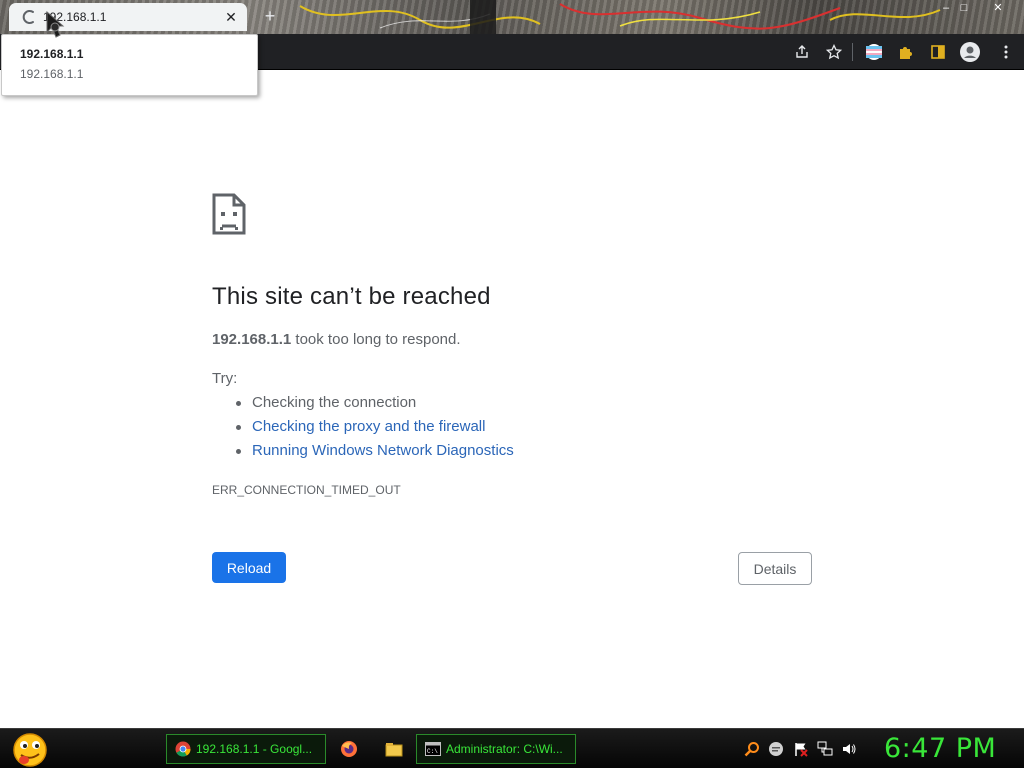 The height and width of the screenshot is (768, 1024). I want to click on new-tab-button: +, so click(270, 16).